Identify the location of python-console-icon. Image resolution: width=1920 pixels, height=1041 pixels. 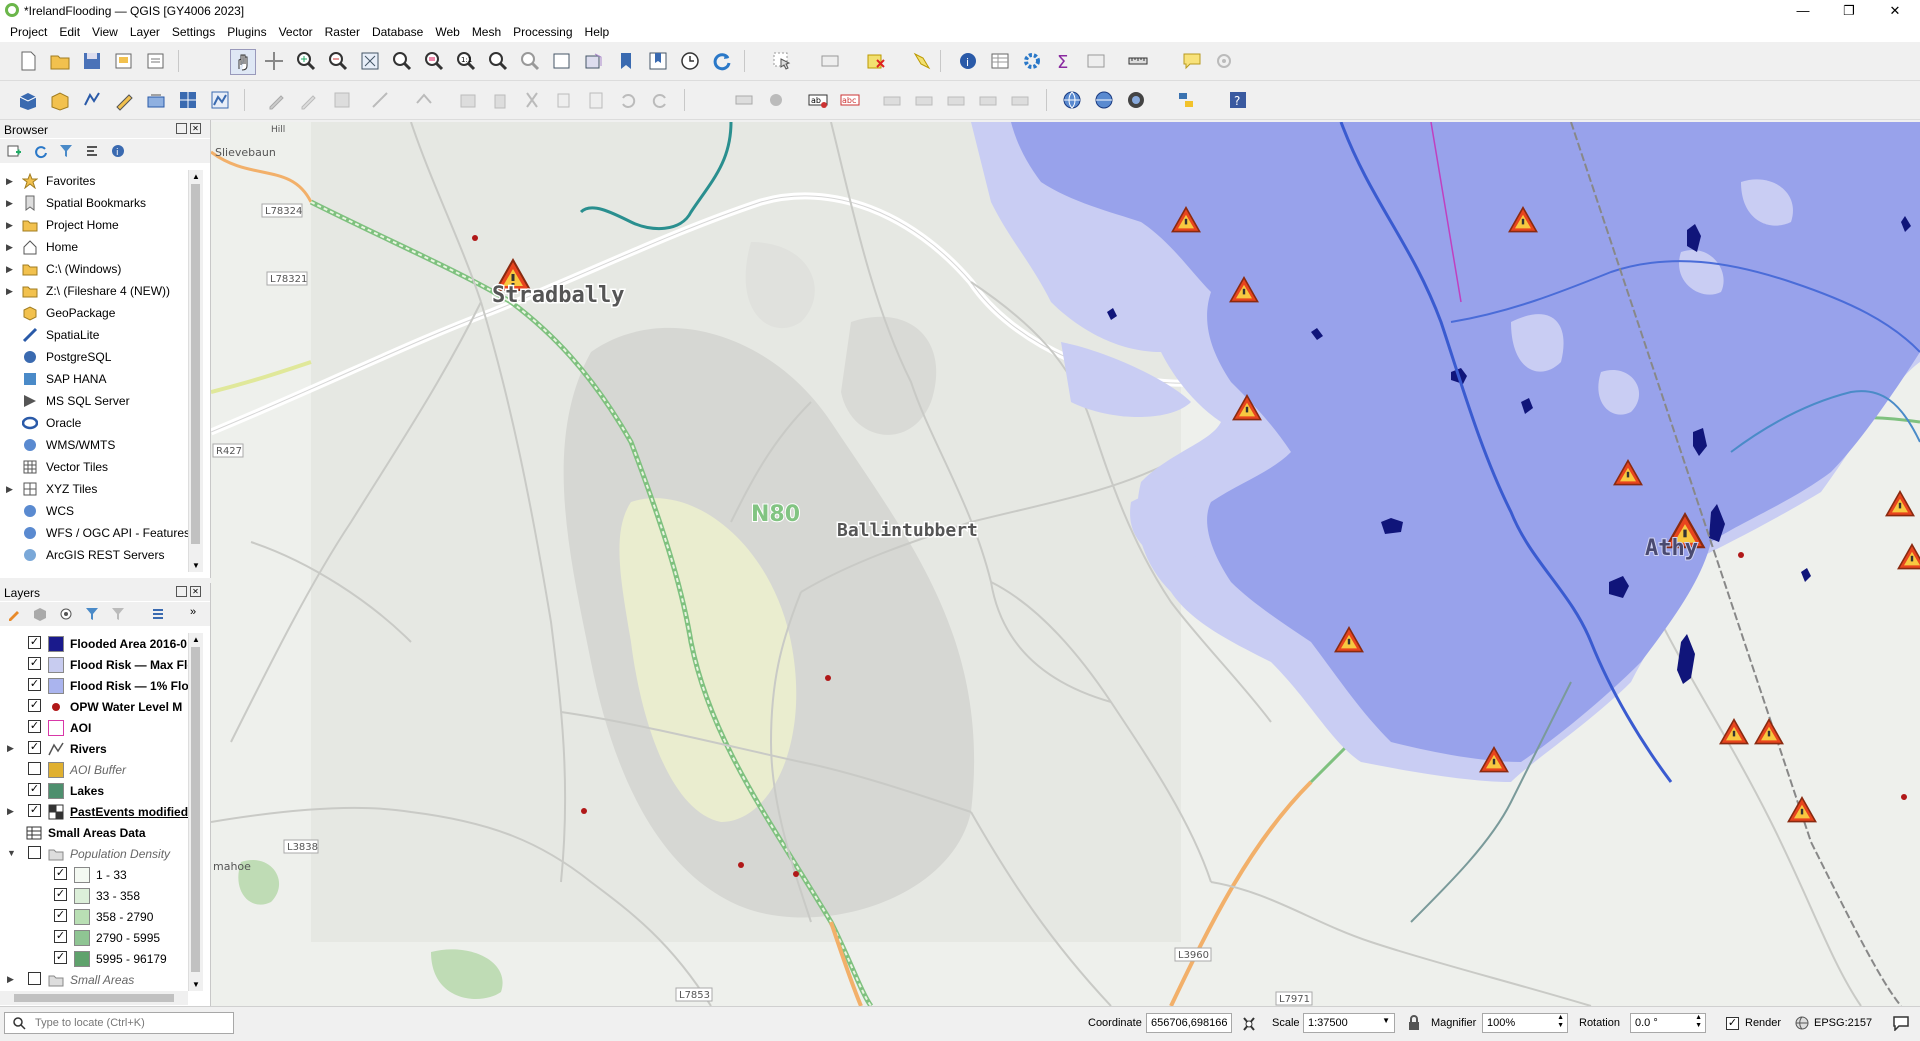
(1186, 100).